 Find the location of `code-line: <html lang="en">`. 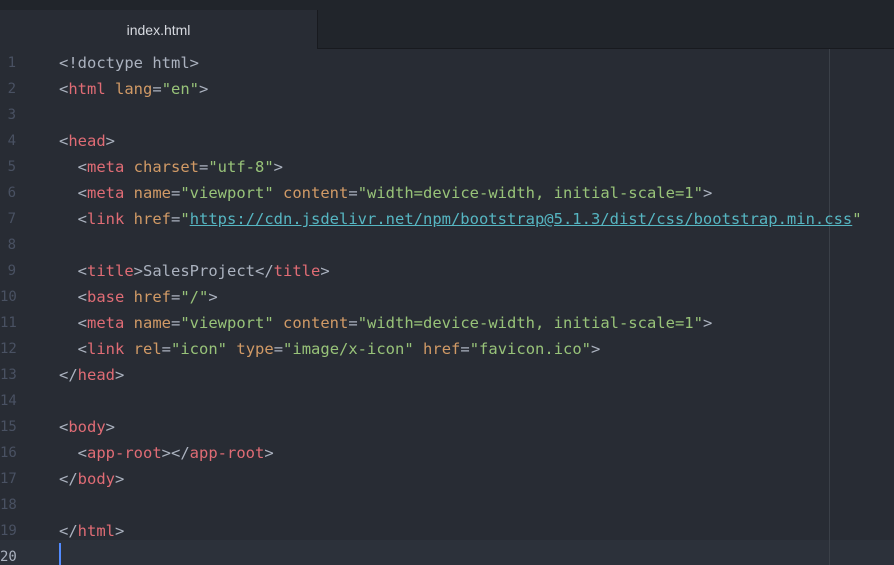

code-line: <html lang="en"> is located at coordinates (133, 89).